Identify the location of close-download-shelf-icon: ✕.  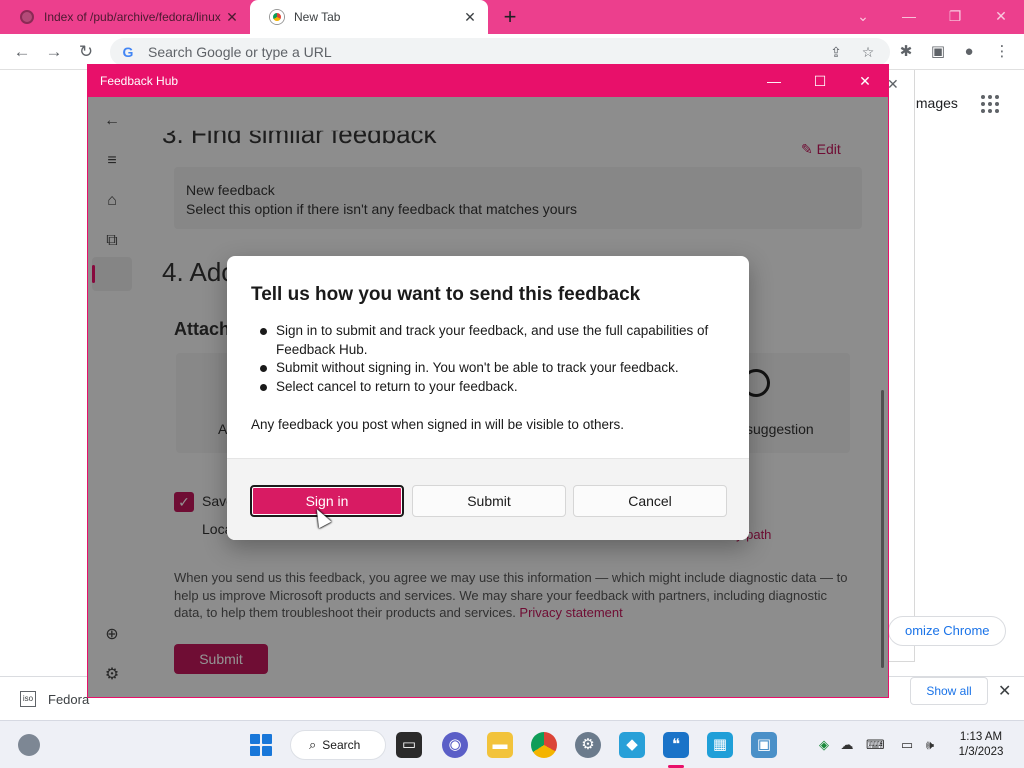
(1004, 691).